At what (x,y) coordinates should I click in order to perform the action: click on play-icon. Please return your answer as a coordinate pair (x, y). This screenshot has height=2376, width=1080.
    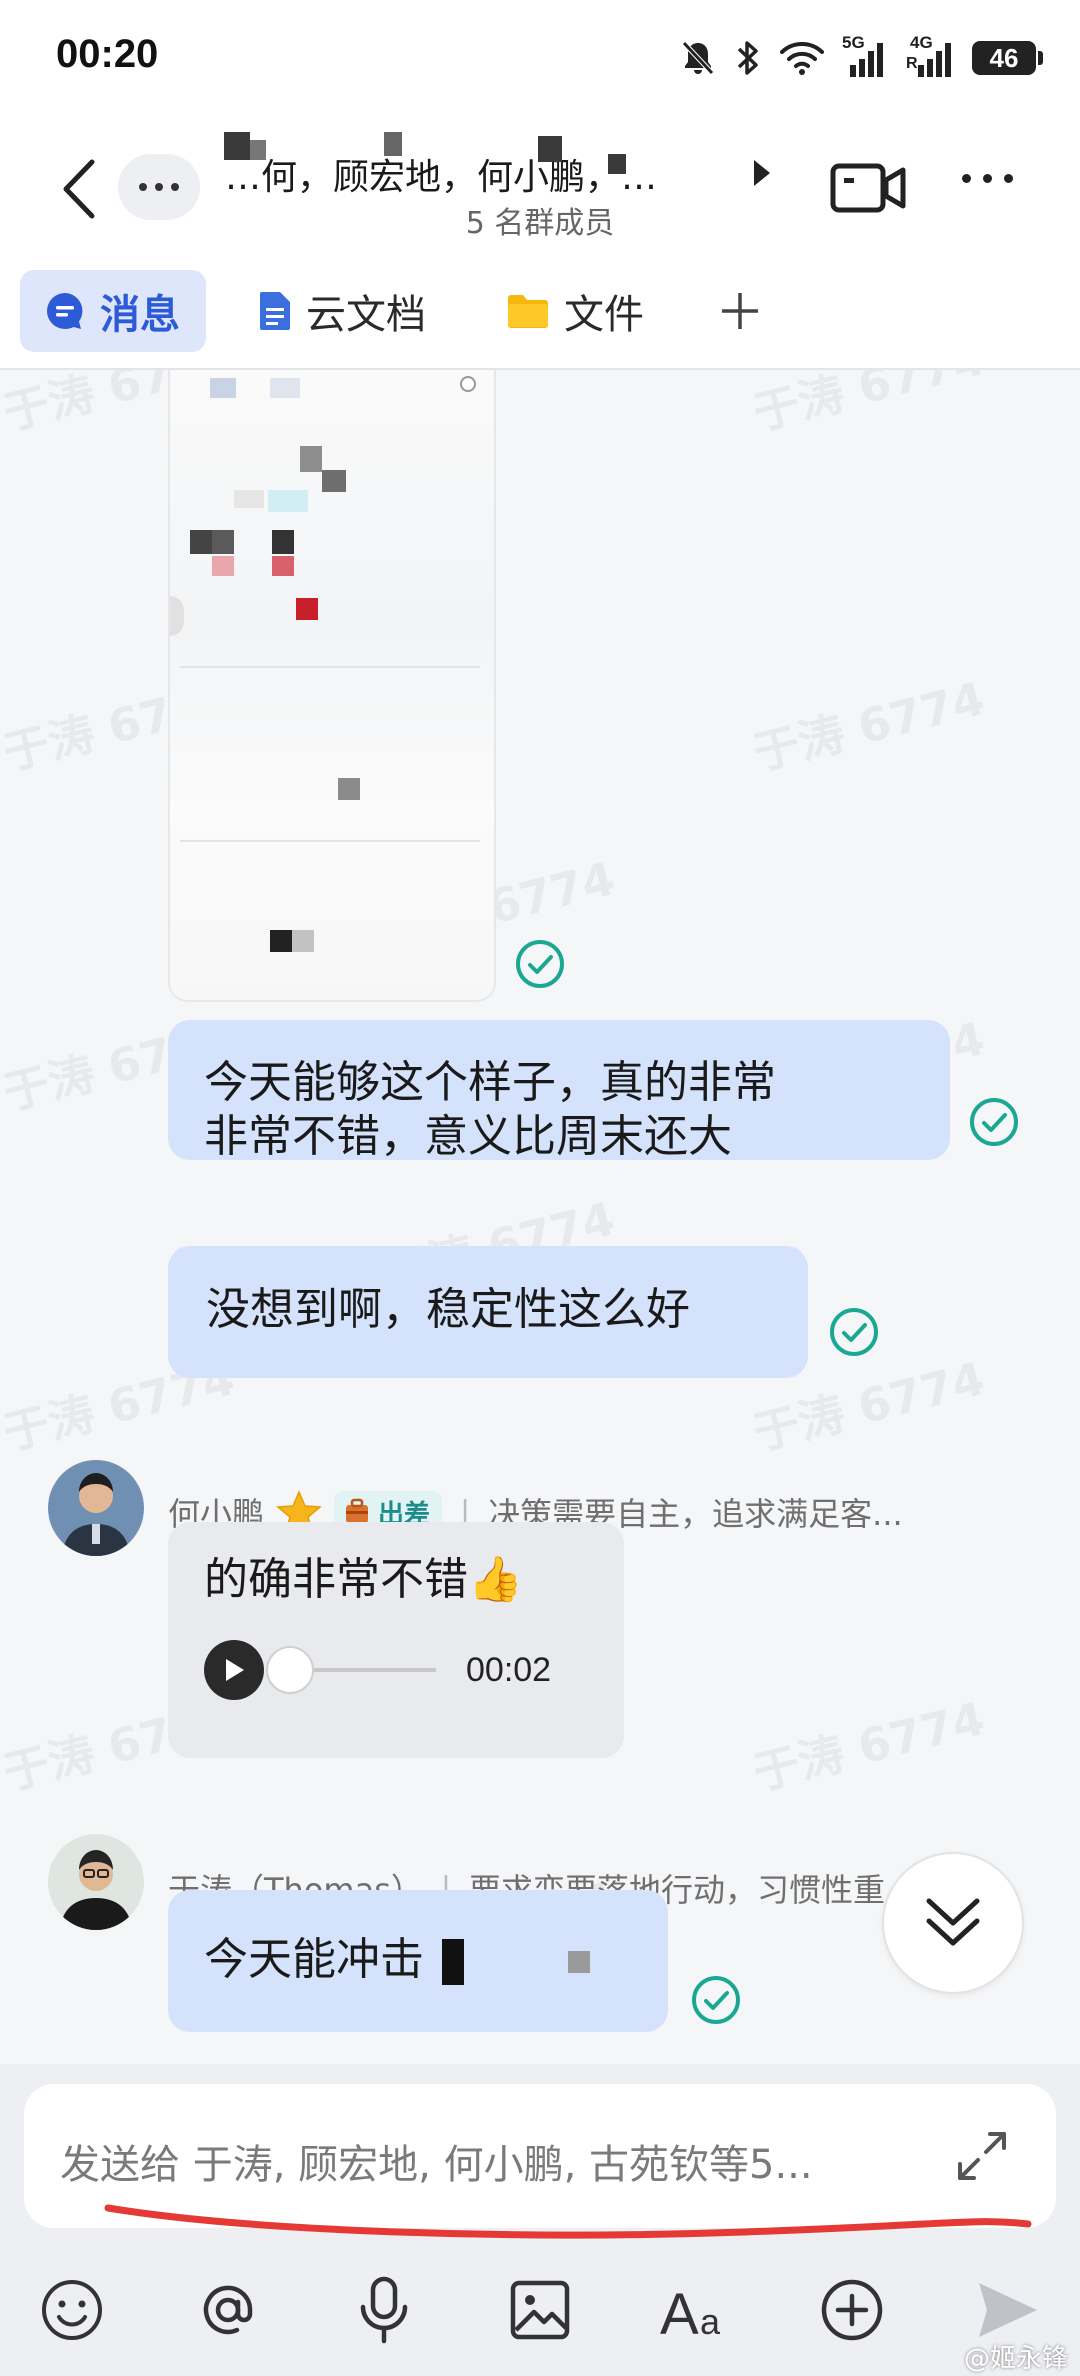
    Looking at the image, I should click on (235, 1670).